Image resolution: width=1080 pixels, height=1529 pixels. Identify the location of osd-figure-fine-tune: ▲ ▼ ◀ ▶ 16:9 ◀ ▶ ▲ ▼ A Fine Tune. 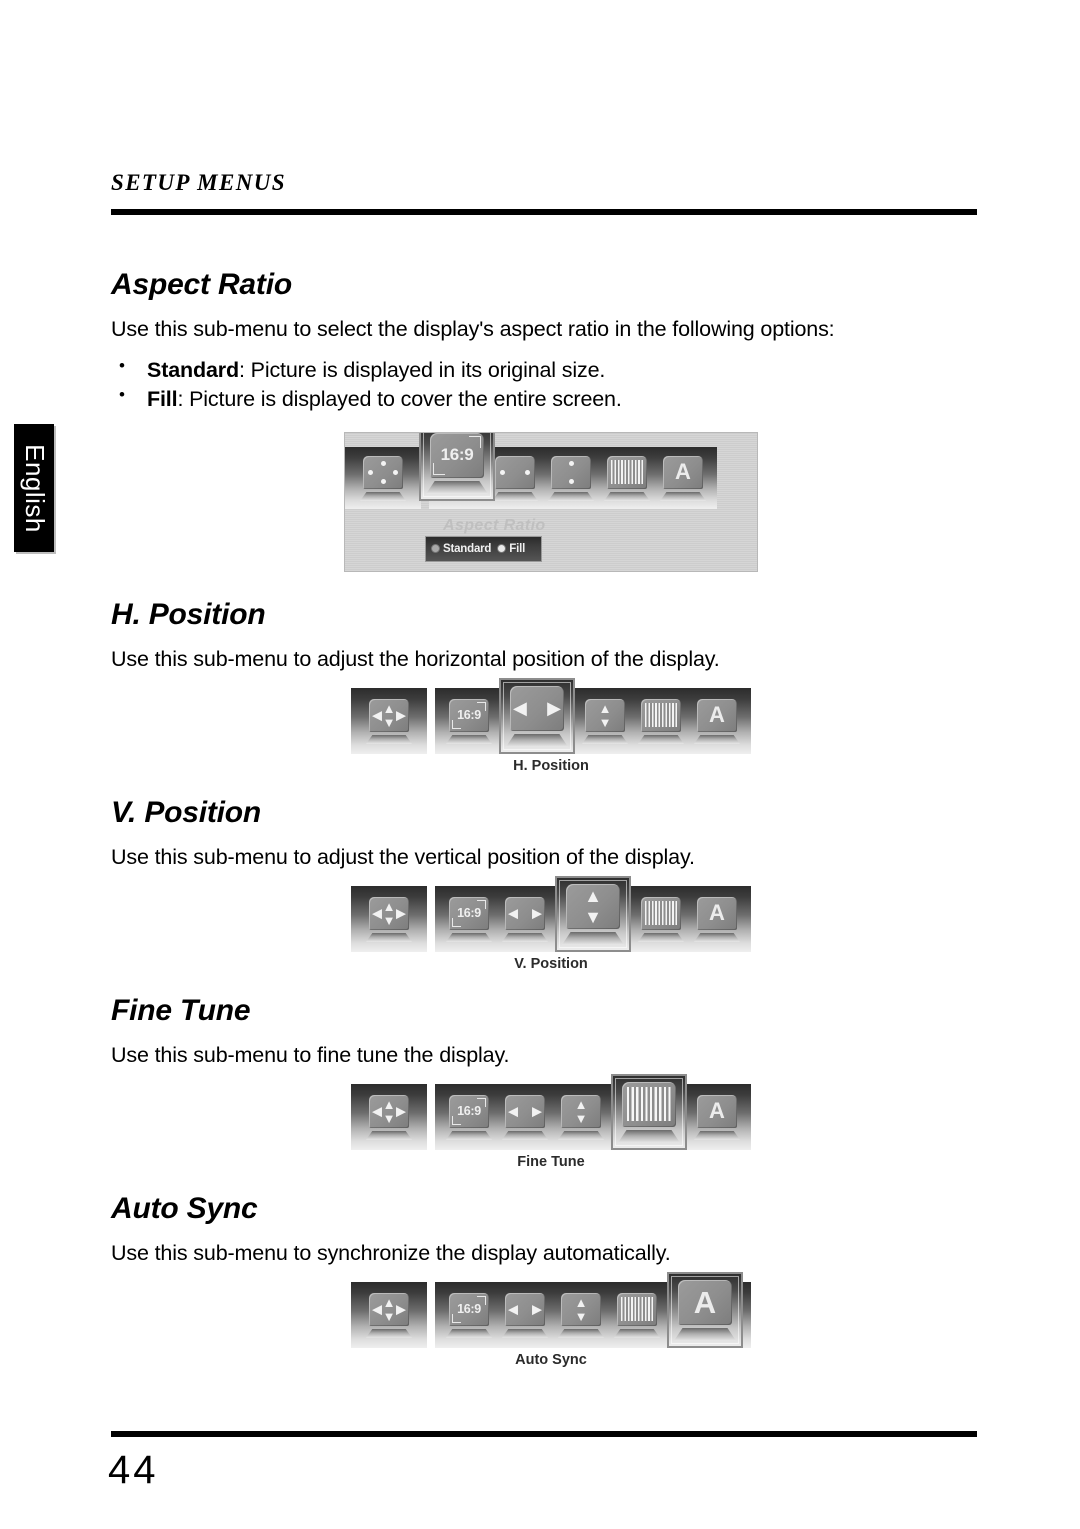
(551, 1121).